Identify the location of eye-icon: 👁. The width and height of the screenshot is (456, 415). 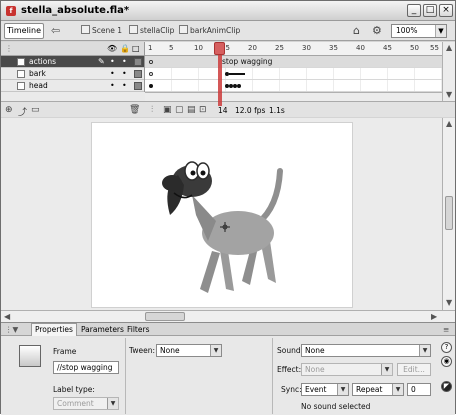
(112, 48).